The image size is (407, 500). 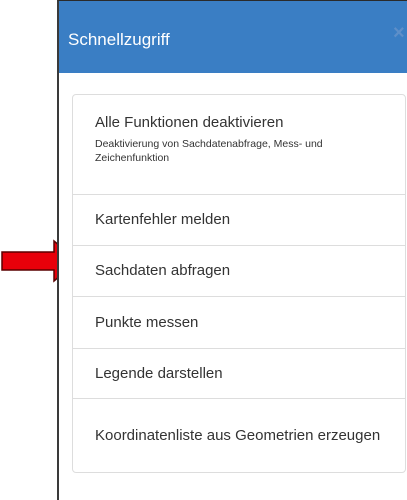 I want to click on list-item-report-map-error: Kartenfehler melden, so click(x=239, y=219).